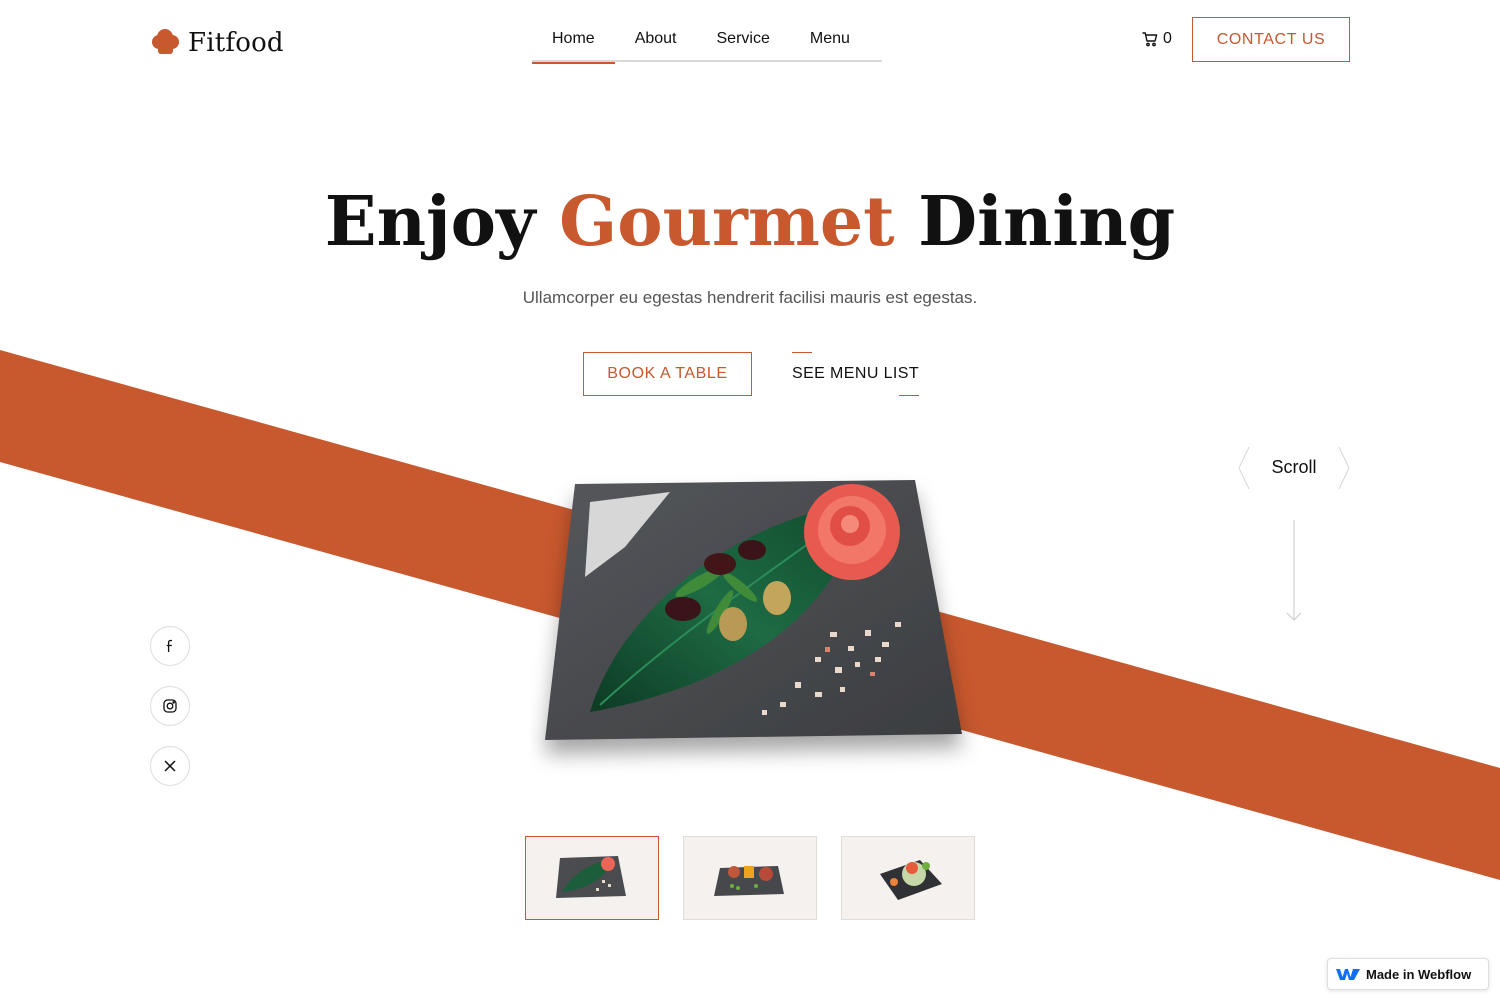  What do you see at coordinates (830, 43) in the screenshot?
I see `nav-item-menu: Menu` at bounding box center [830, 43].